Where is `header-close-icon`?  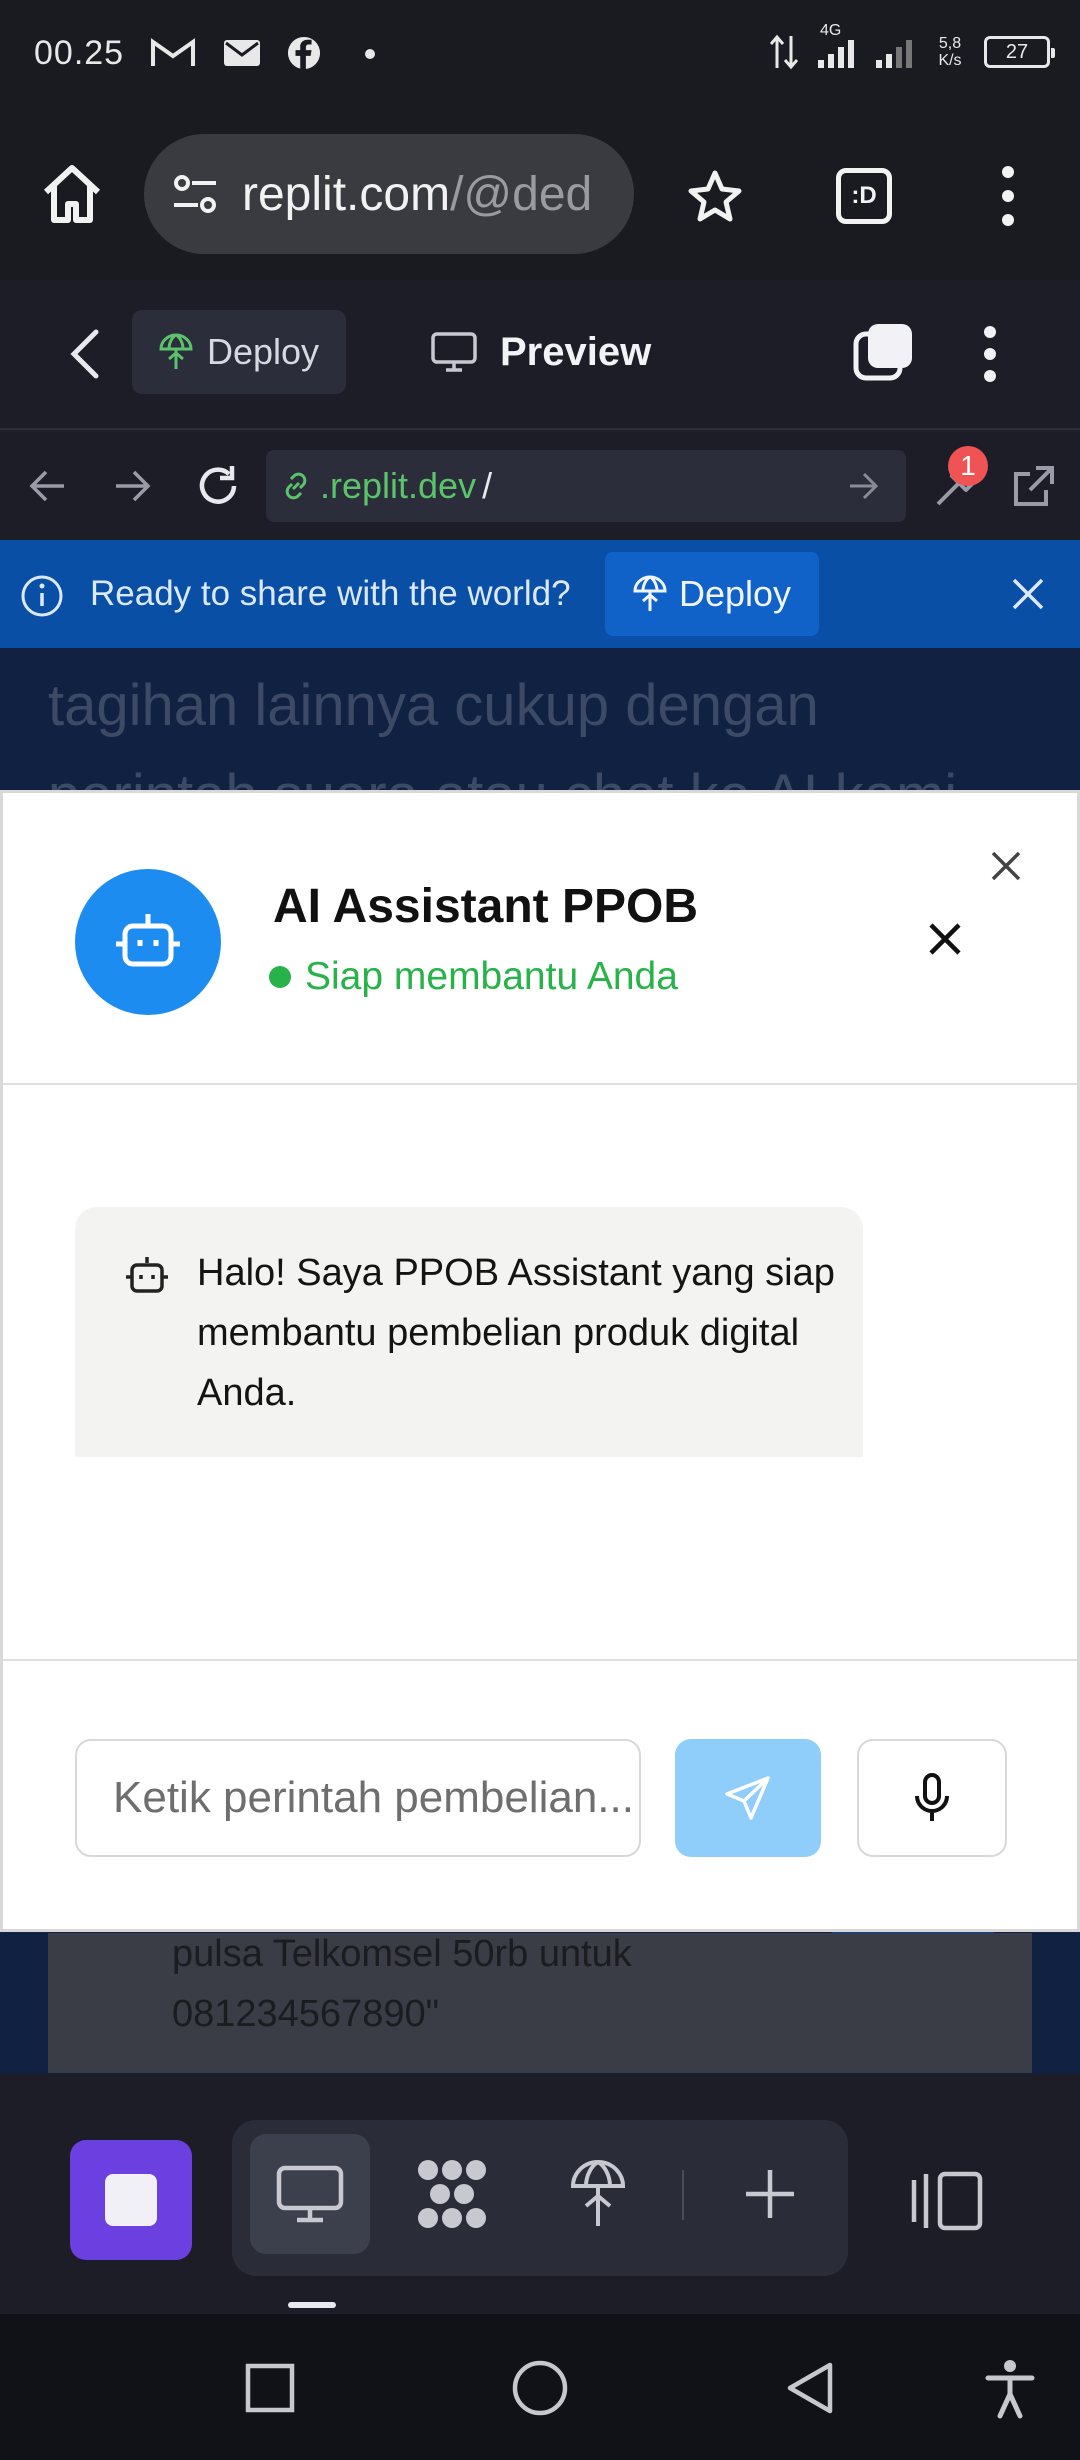 header-close-icon is located at coordinates (945, 939).